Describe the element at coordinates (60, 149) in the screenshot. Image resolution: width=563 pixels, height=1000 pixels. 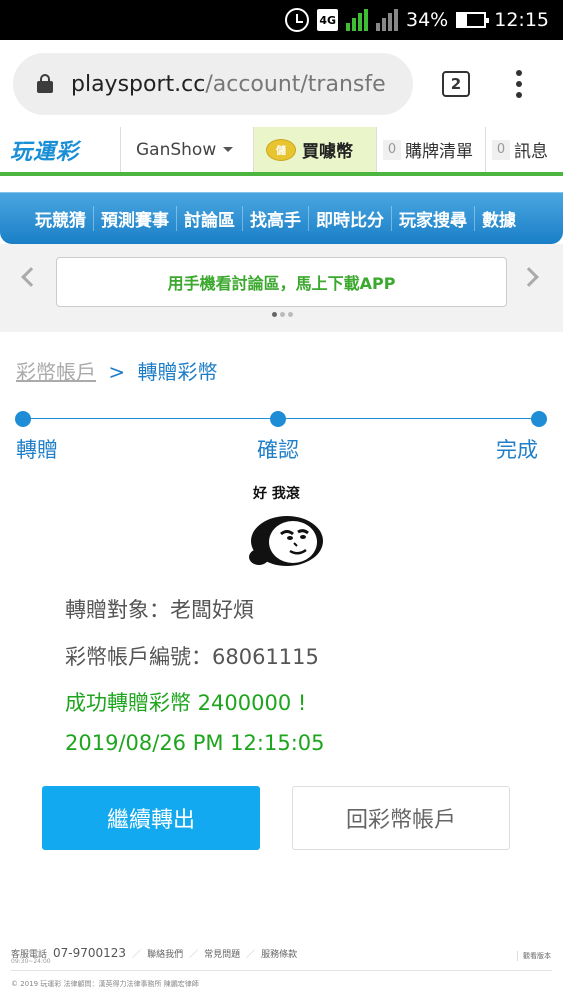
I see `site-logo: 玩運彩` at that location.